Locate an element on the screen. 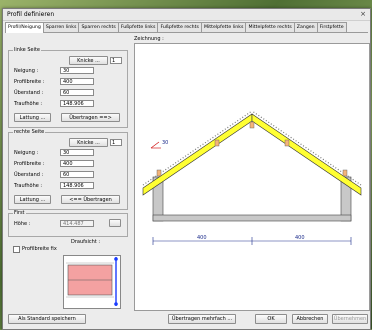 The height and width of the screenshot is (330, 372). marker-handle-bottom is located at coordinates (116, 304).